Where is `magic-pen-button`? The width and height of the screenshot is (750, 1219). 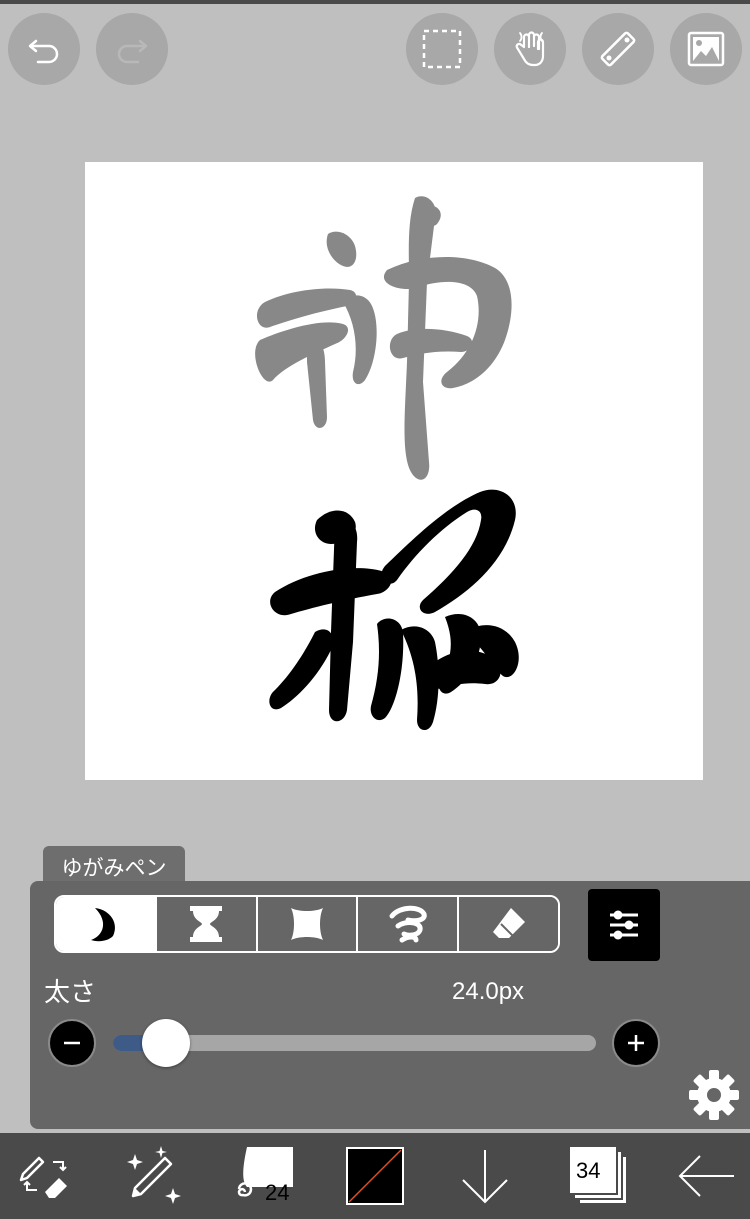 magic-pen-button is located at coordinates (153, 1176).